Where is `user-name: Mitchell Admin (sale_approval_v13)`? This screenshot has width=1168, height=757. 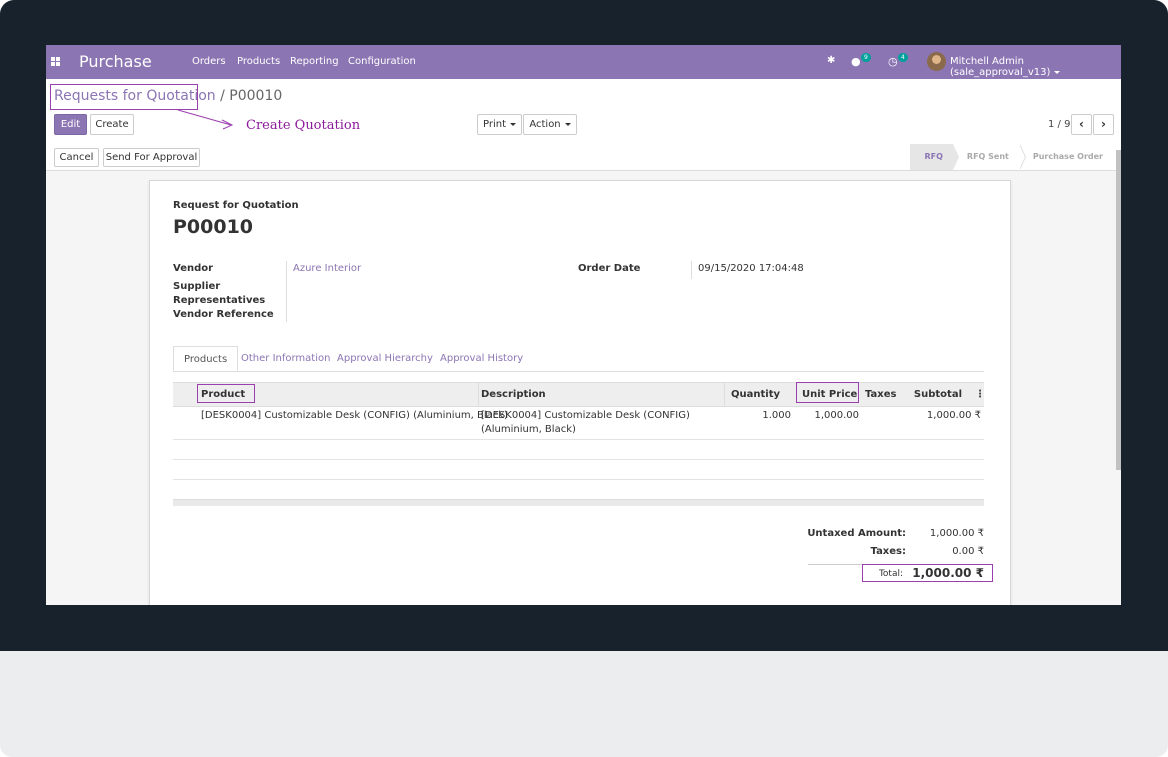 user-name: Mitchell Admin (sale_approval_v13) is located at coordinates (1000, 67).